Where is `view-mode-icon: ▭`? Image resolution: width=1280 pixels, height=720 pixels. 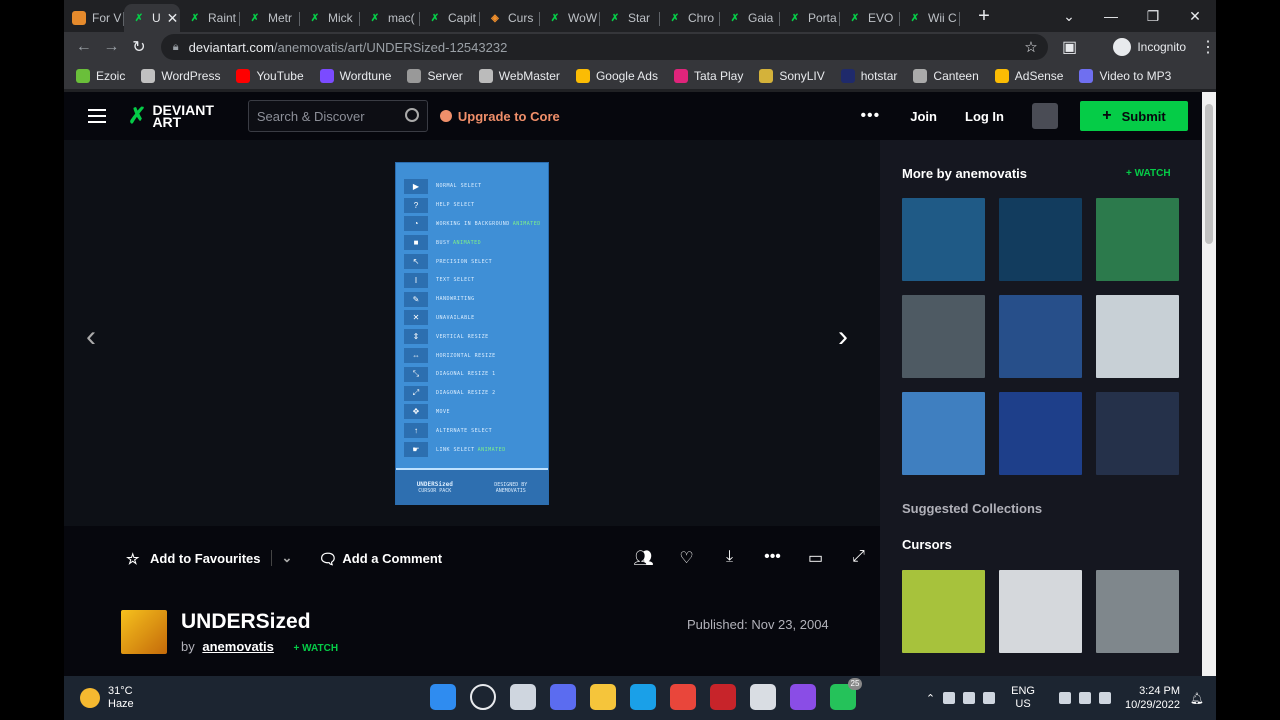
view-mode-icon: ▭ is located at coordinates (815, 558).